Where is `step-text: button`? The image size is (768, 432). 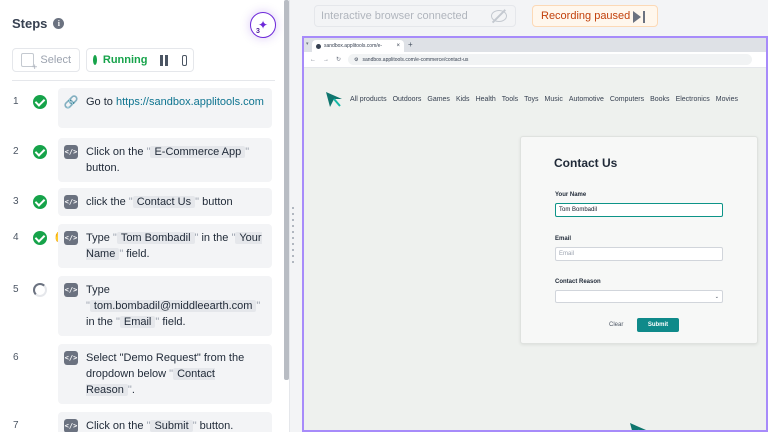 step-text: button is located at coordinates (216, 202).